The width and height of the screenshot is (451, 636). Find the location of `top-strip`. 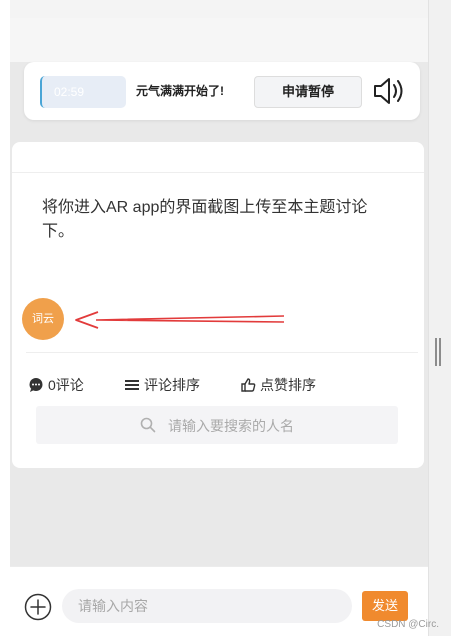

top-strip is located at coordinates (219, 9).